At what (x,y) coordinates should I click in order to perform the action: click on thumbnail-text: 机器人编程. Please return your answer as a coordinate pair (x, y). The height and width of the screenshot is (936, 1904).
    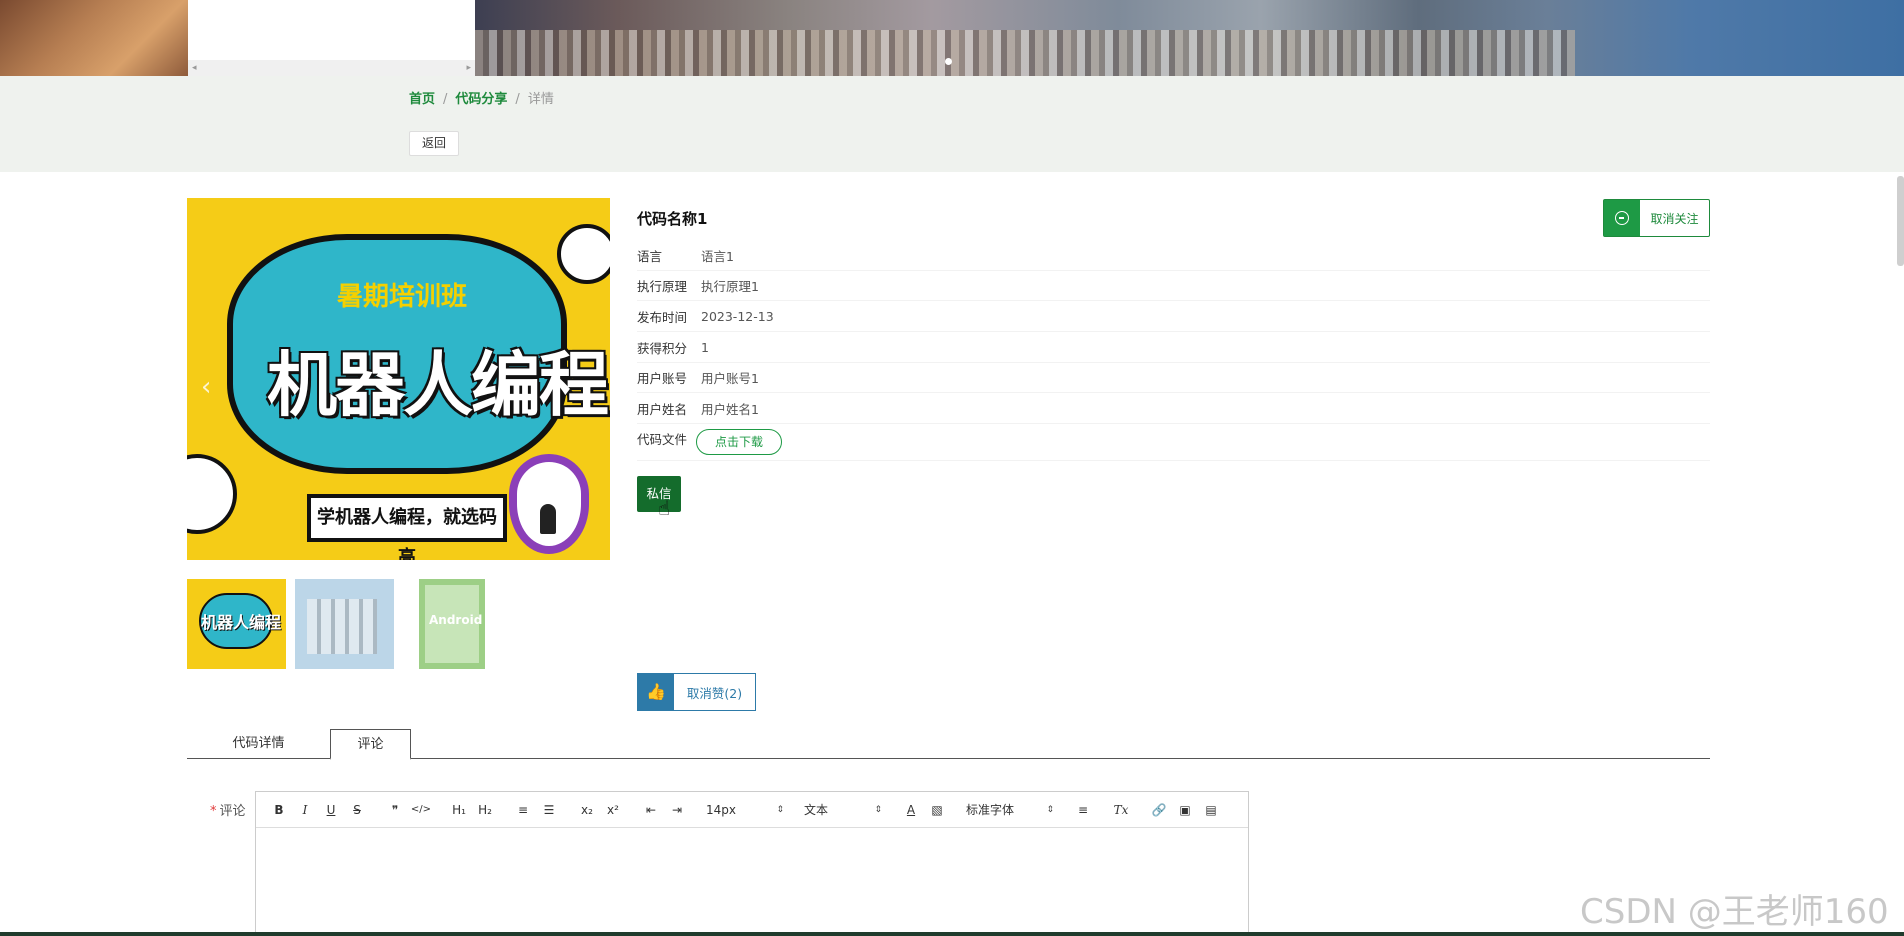
    Looking at the image, I should click on (241, 622).